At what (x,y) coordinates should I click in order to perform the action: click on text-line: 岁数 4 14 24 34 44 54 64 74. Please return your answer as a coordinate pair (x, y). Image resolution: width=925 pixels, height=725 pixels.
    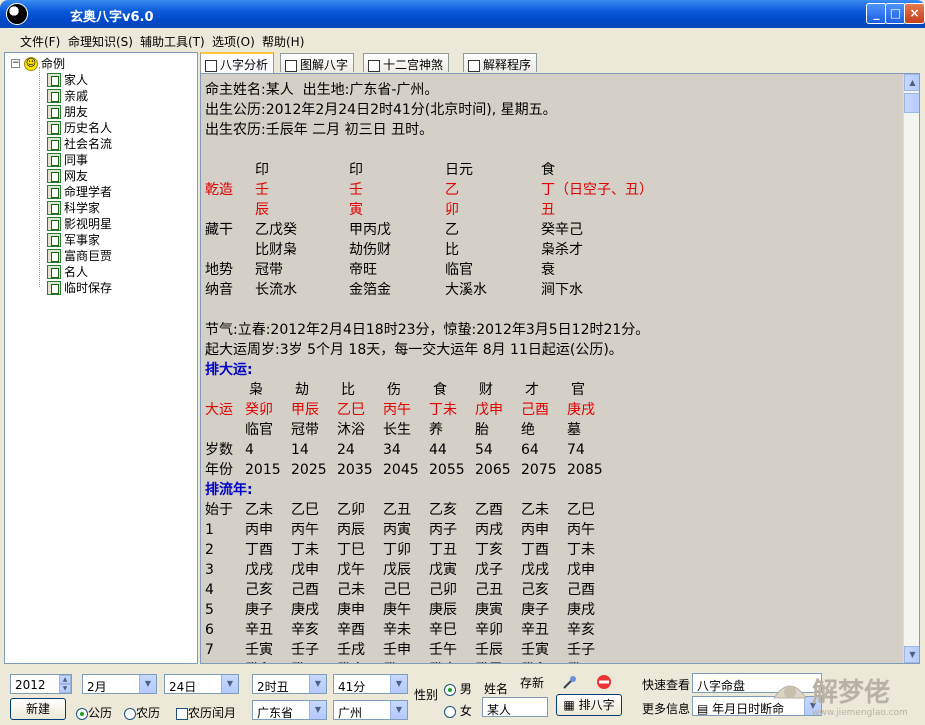
    Looking at the image, I should click on (554, 450).